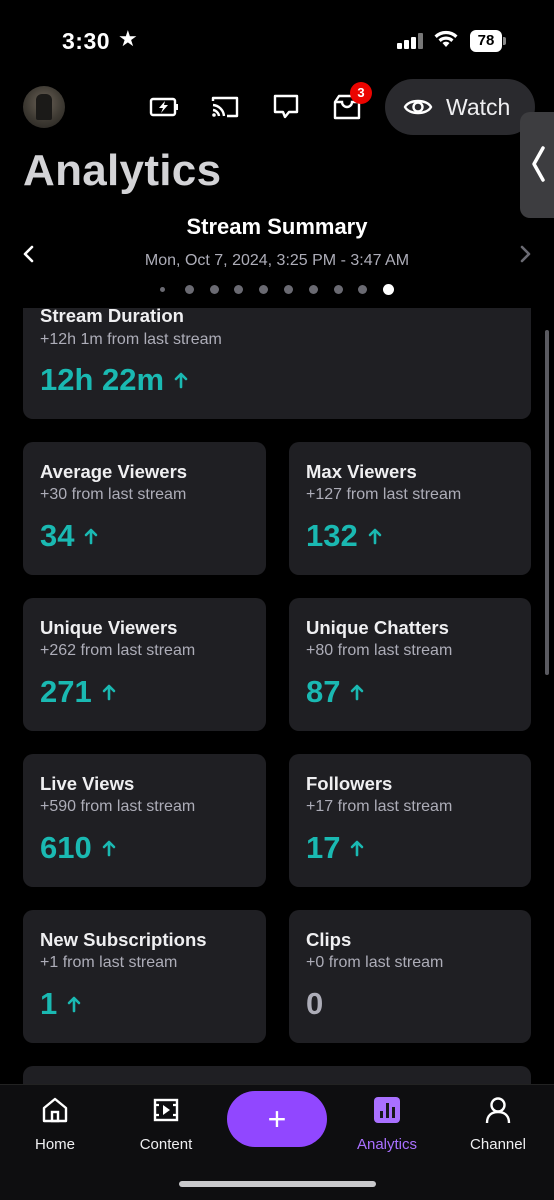  Describe the element at coordinates (277, 226) in the screenshot. I see `summary-title: Stream Summary` at that location.